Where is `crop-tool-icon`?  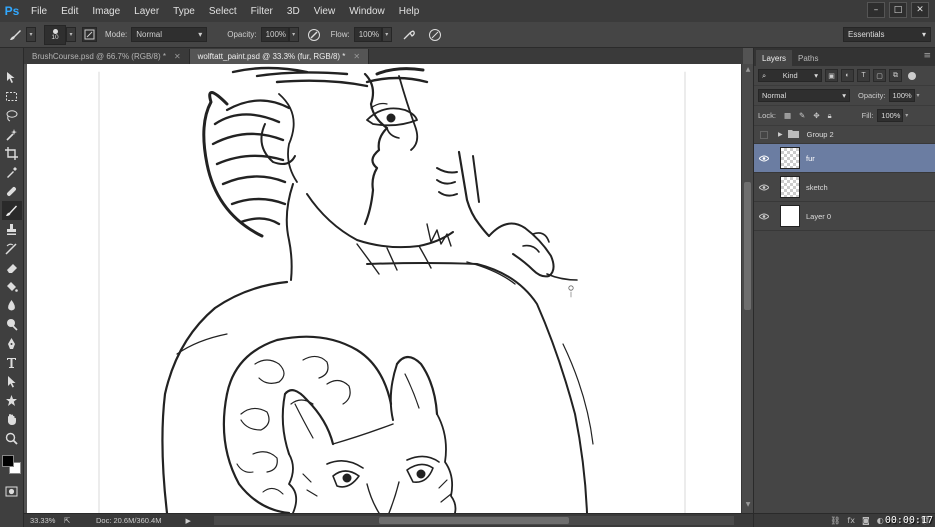 crop-tool-icon is located at coordinates (12, 153).